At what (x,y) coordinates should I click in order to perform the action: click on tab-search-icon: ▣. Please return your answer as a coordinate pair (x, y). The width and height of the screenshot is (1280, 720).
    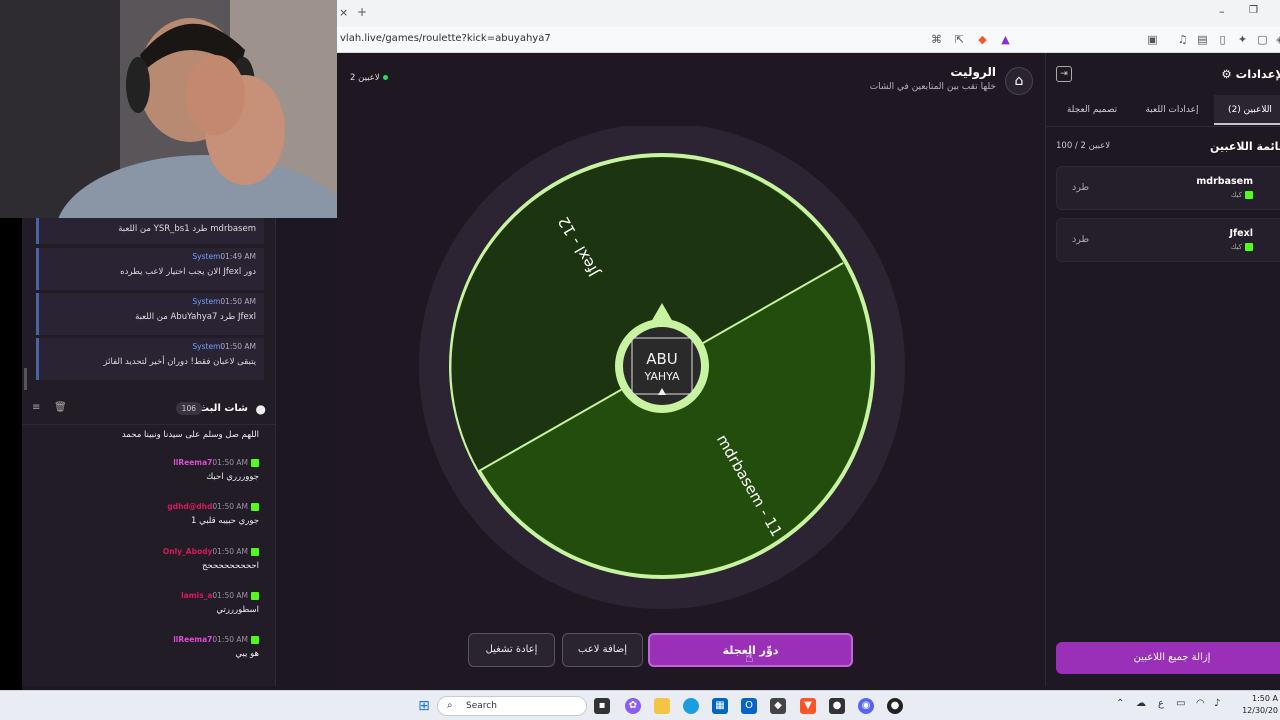
    Looking at the image, I should click on (1152, 39).